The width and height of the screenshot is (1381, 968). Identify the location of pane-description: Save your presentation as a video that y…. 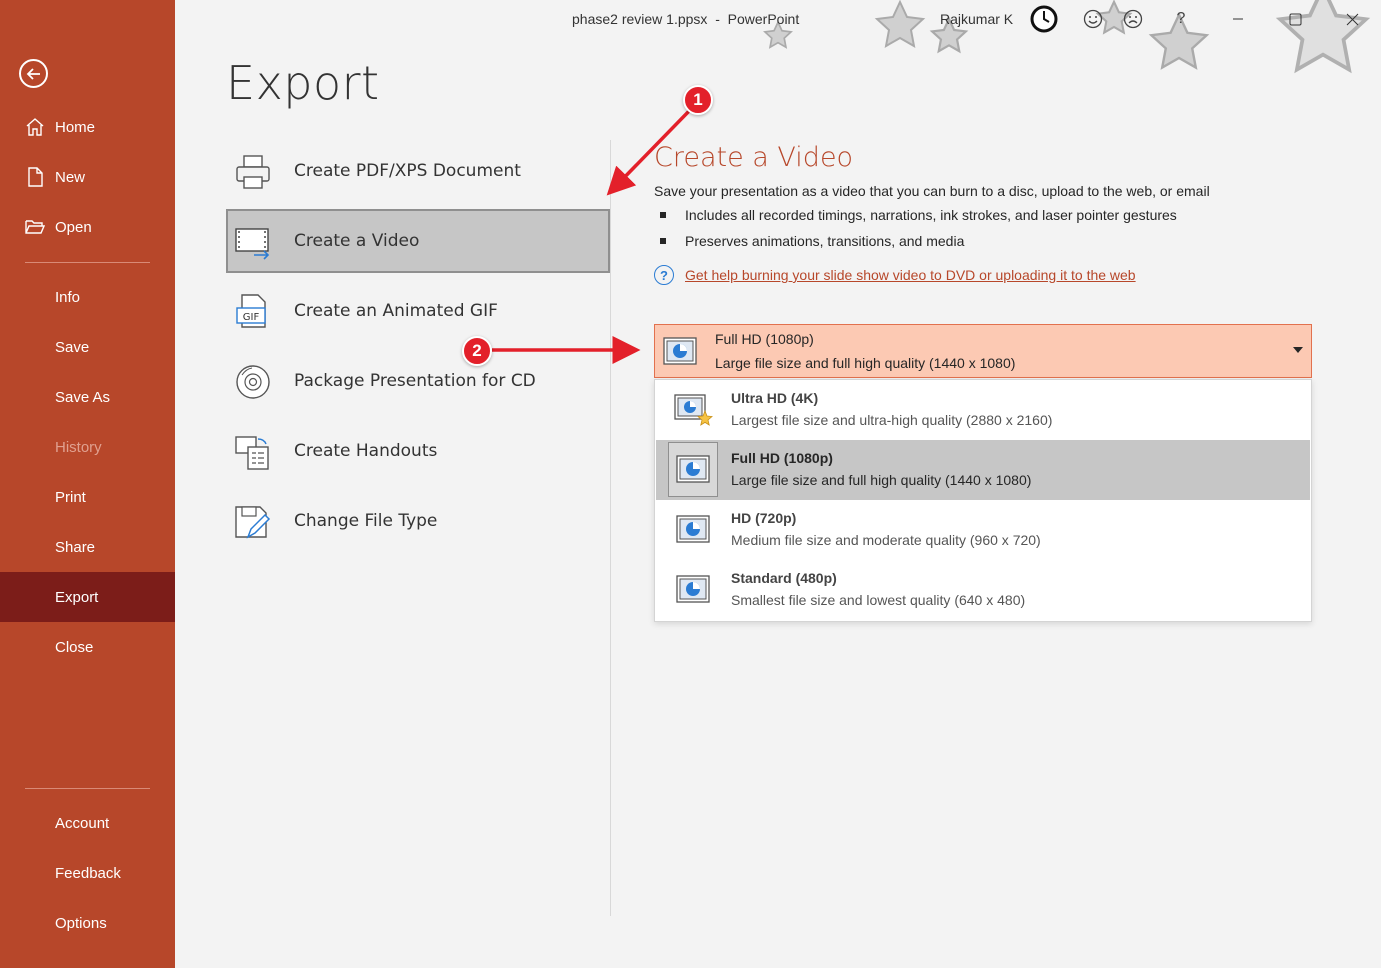
(932, 191).